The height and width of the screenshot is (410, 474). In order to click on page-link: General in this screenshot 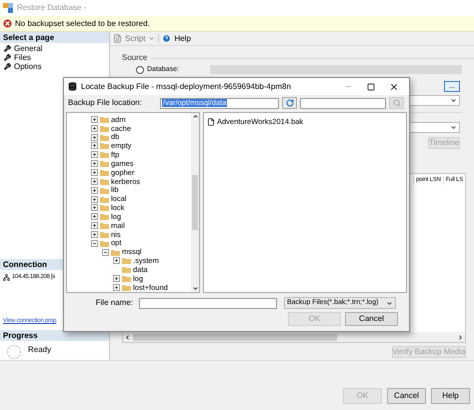, I will do `click(28, 48)`.